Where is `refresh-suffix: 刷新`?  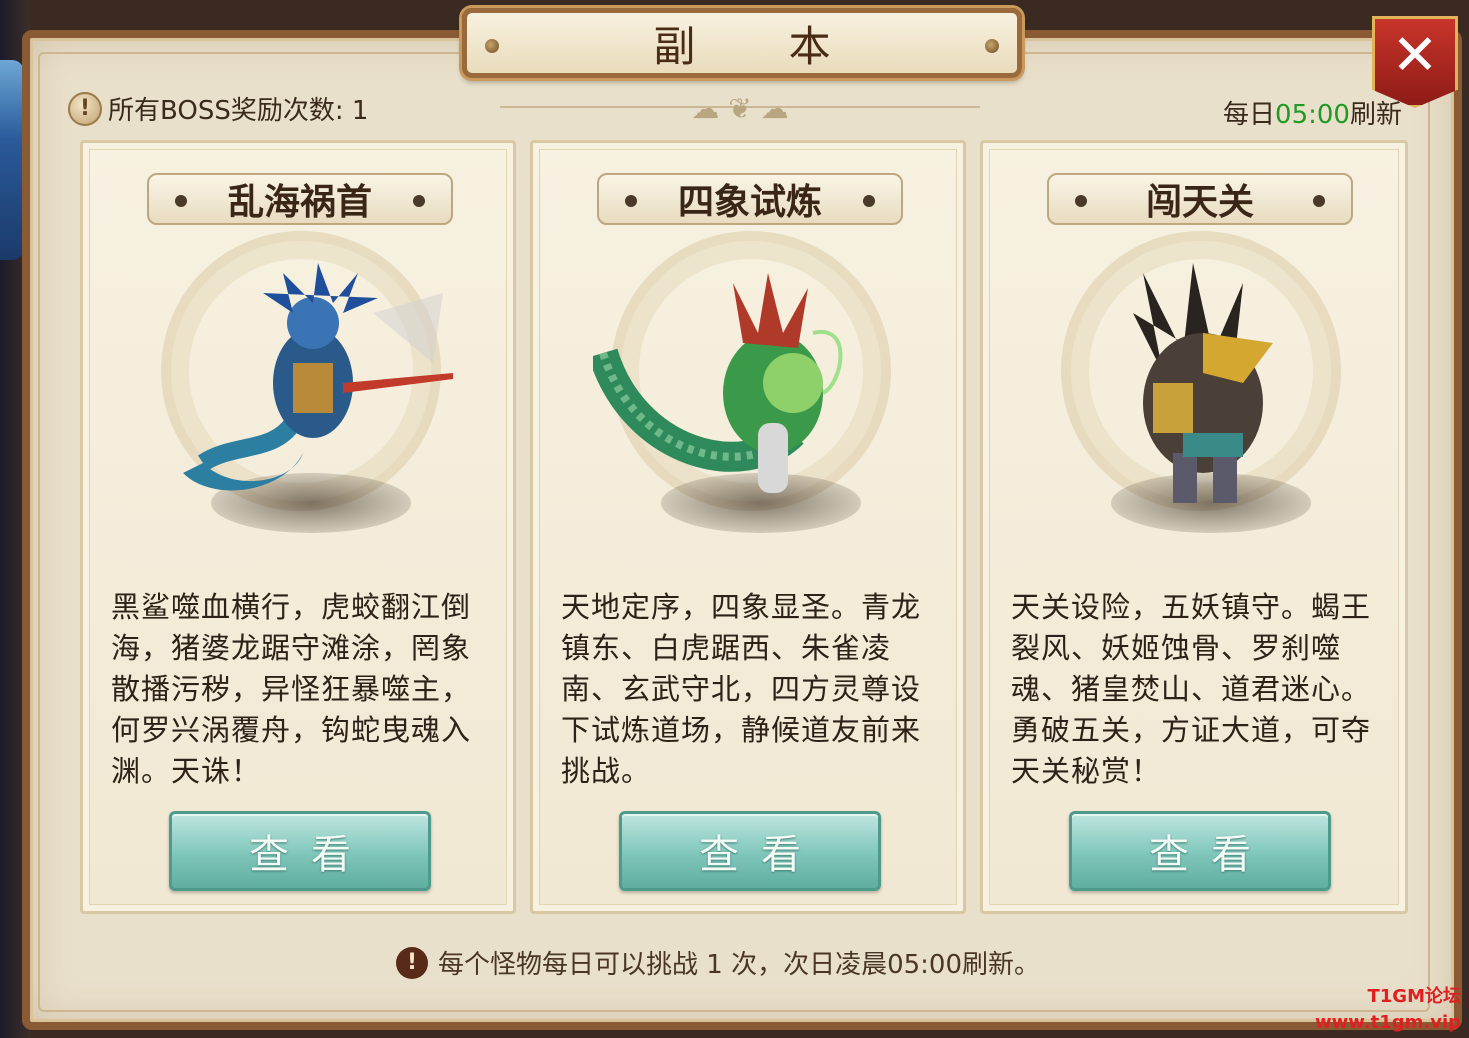 refresh-suffix: 刷新 is located at coordinates (1375, 115).